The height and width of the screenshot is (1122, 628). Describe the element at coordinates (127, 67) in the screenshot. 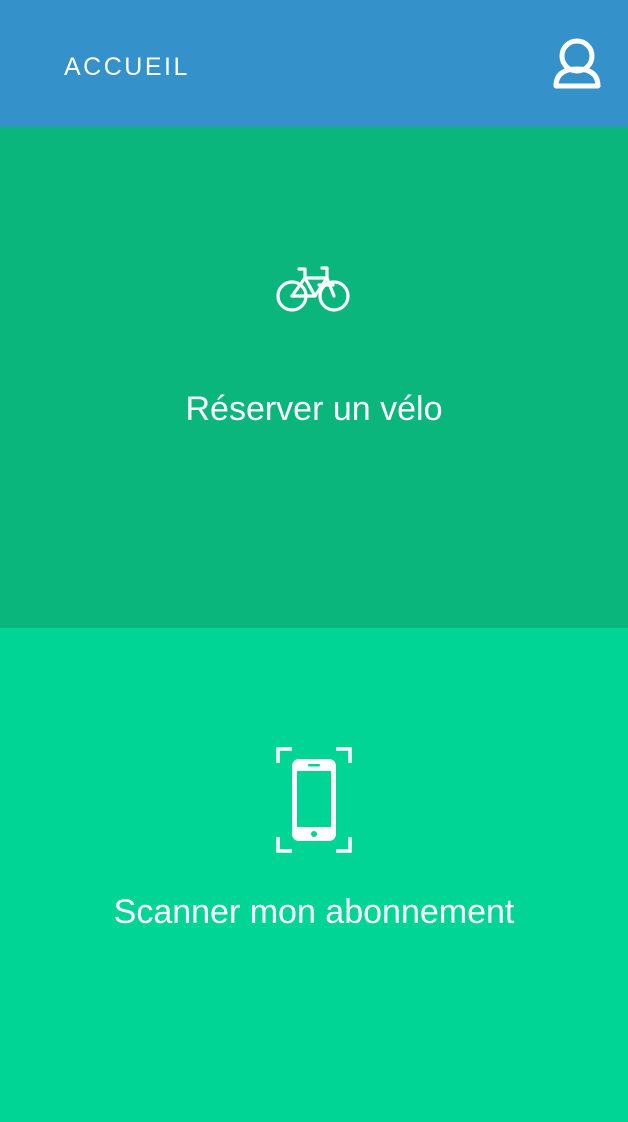

I see `page-title: ACCUEIL` at that location.